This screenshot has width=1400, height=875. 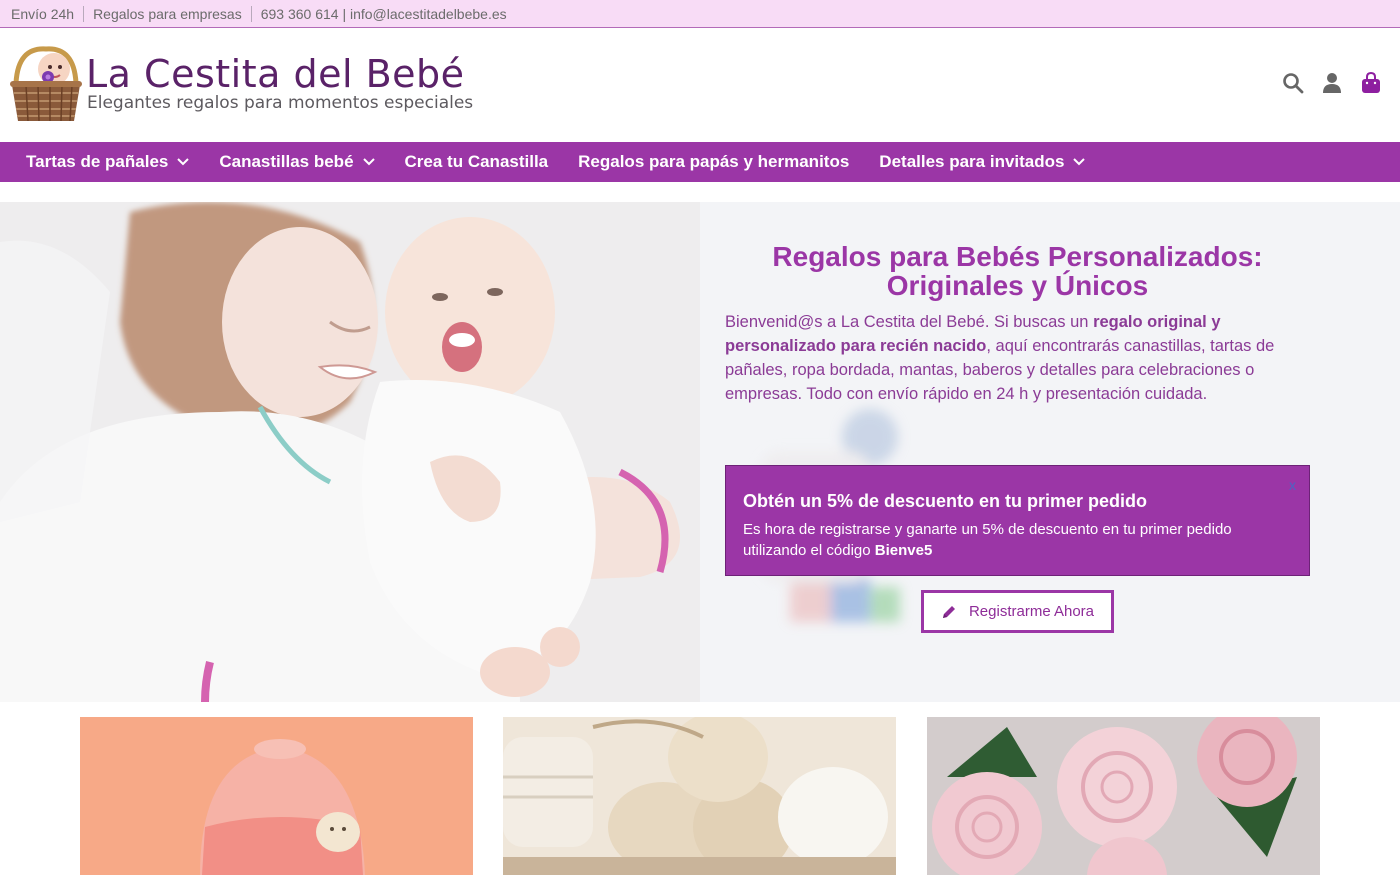 What do you see at coordinates (167, 13) in the screenshot?
I see `business-gifts-link: Regalos para empresas` at bounding box center [167, 13].